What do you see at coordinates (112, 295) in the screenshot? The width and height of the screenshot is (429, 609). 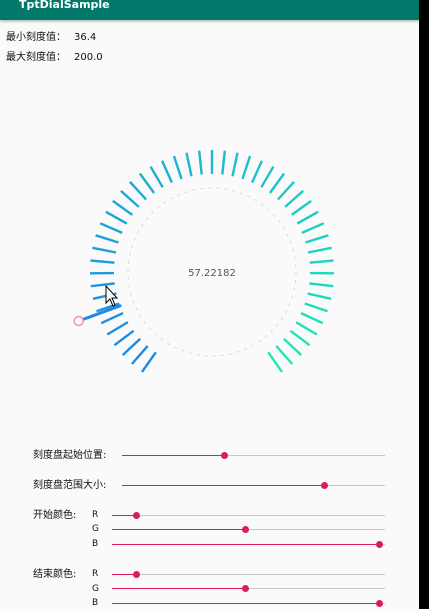 I see `mouse-cursor-icon` at bounding box center [112, 295].